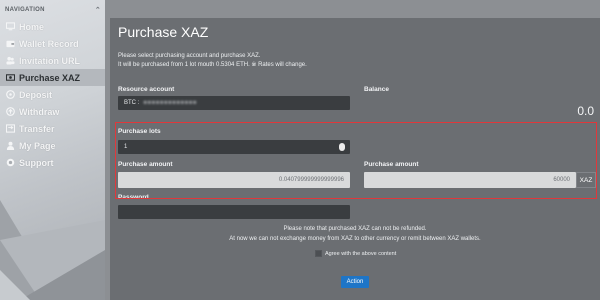 This screenshot has height=300, width=600. I want to click on sidebar-item-withdraw: Withdraw, so click(52, 111).